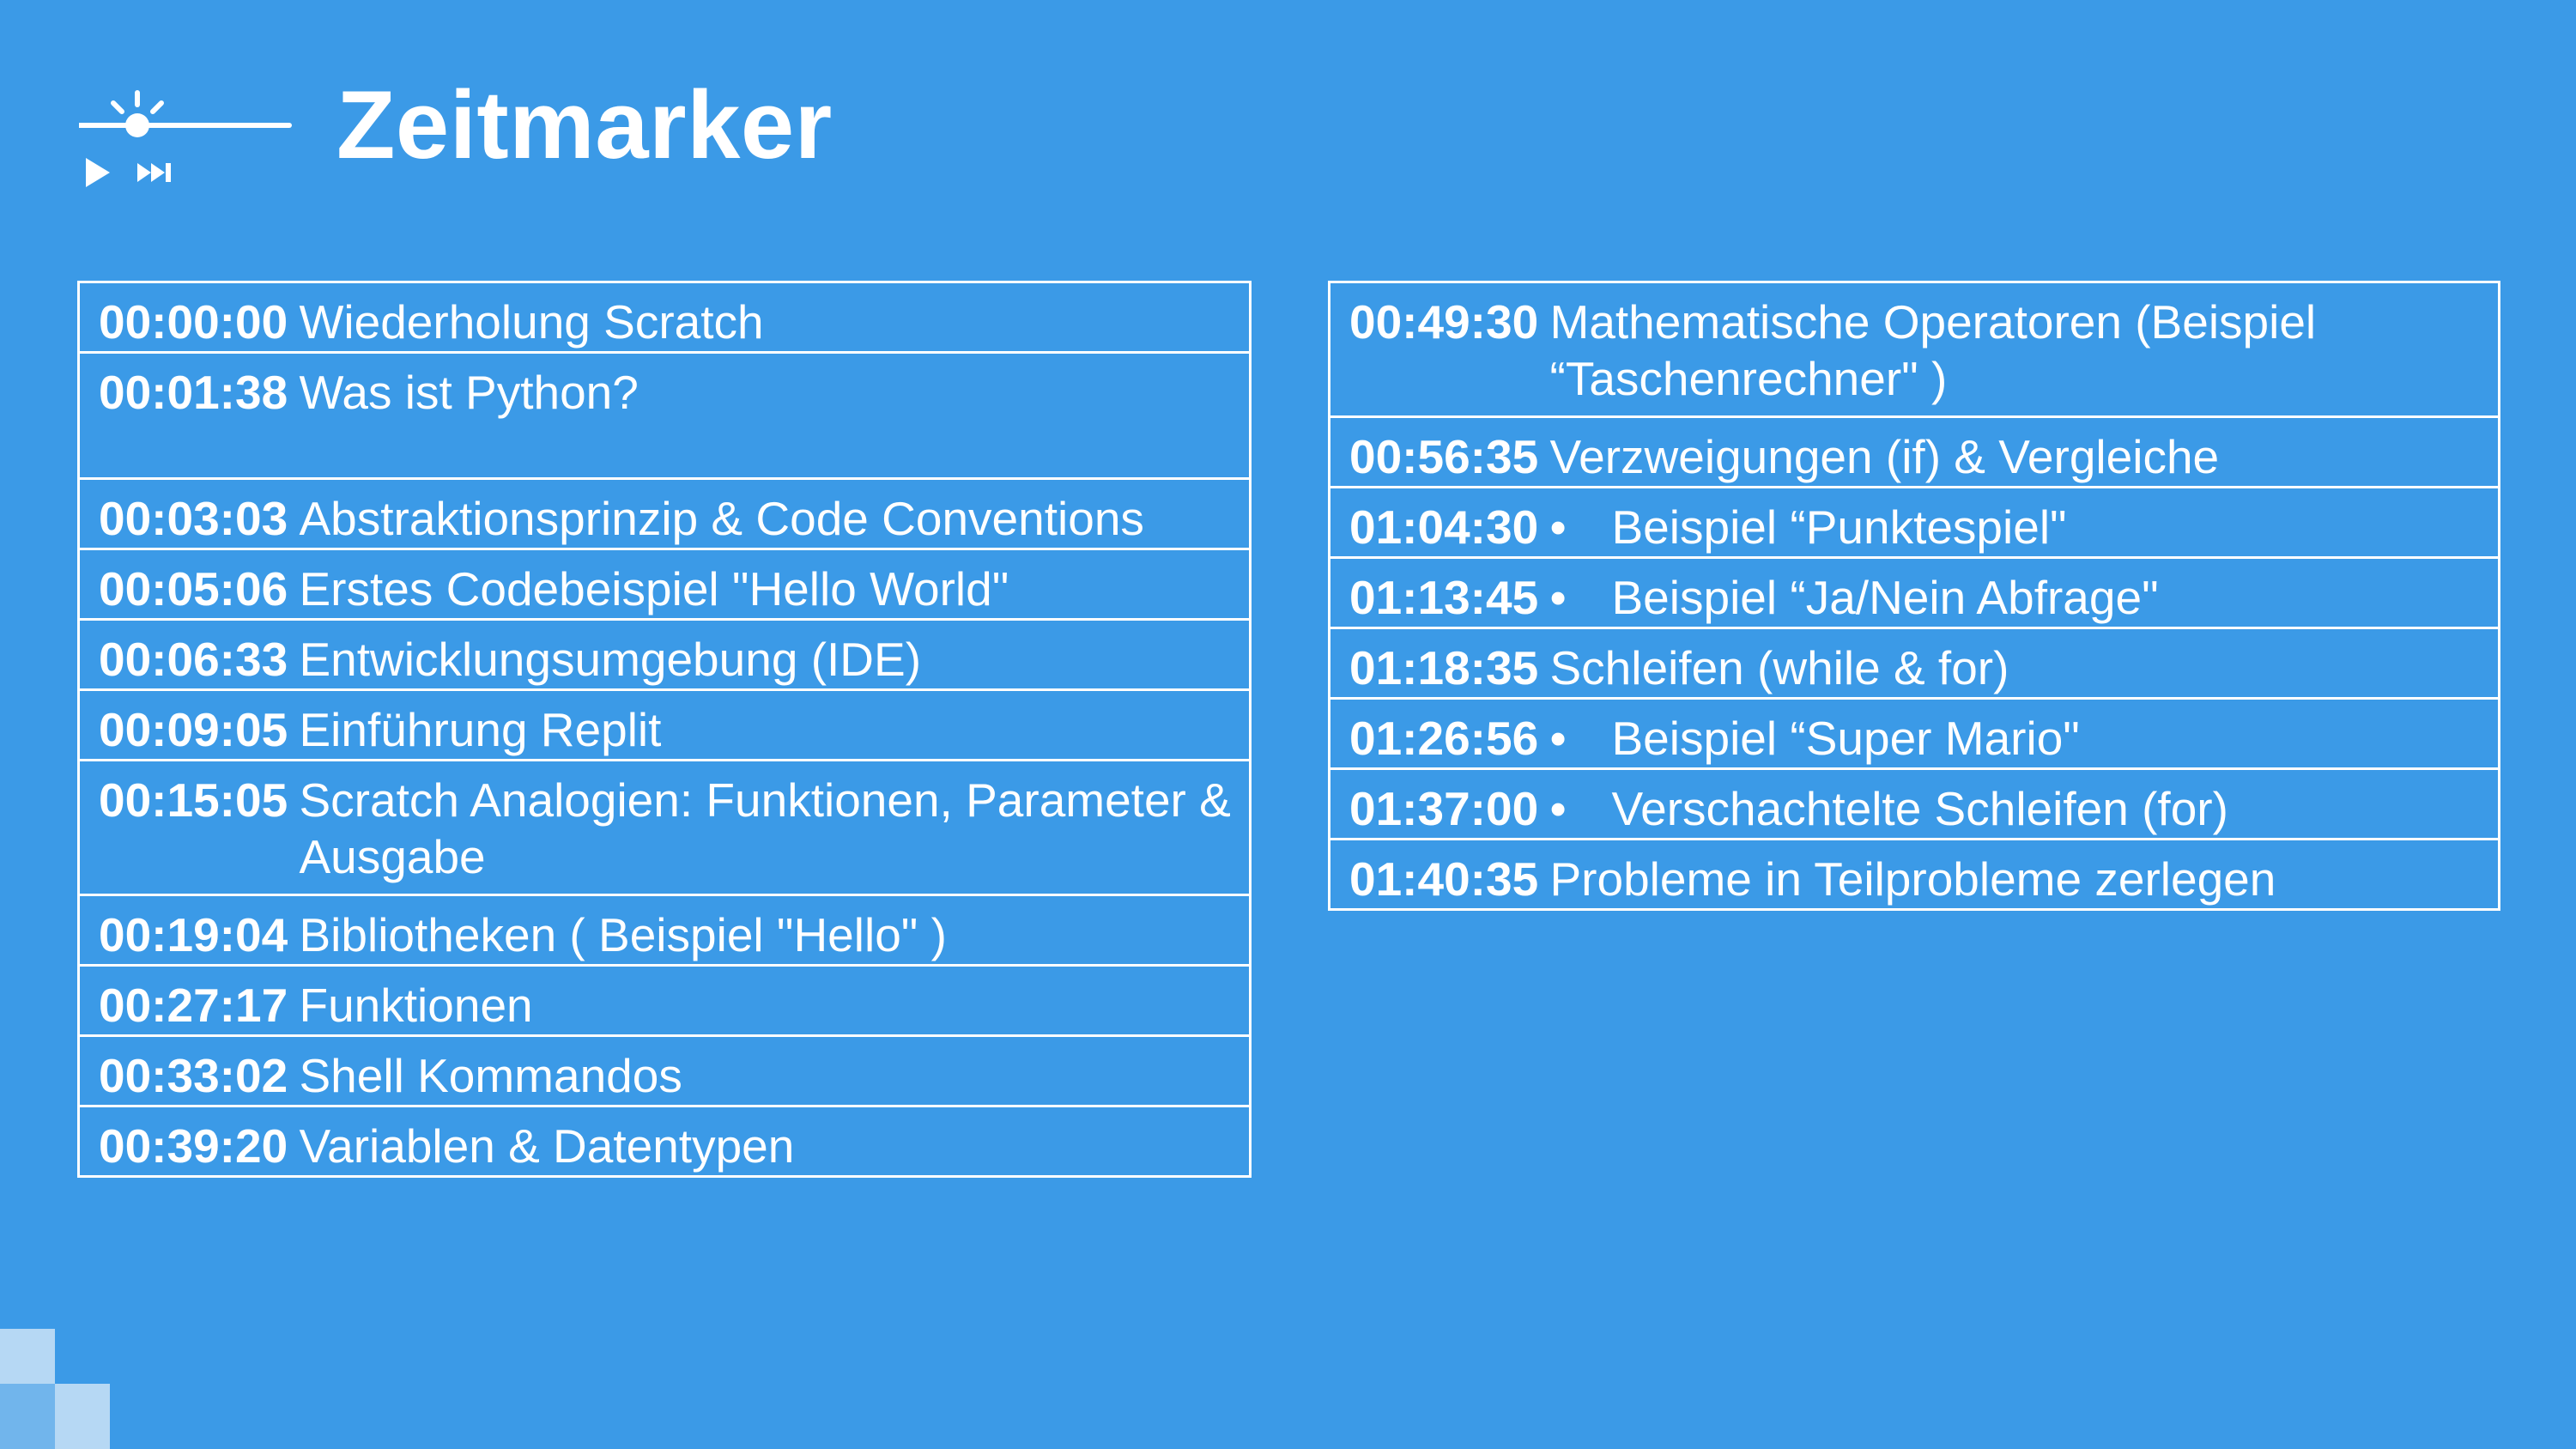 This screenshot has height=1449, width=2576. What do you see at coordinates (774, 513) in the screenshot?
I see `topic-label: Abstraktionsprinzip & Code Conventions` at bounding box center [774, 513].